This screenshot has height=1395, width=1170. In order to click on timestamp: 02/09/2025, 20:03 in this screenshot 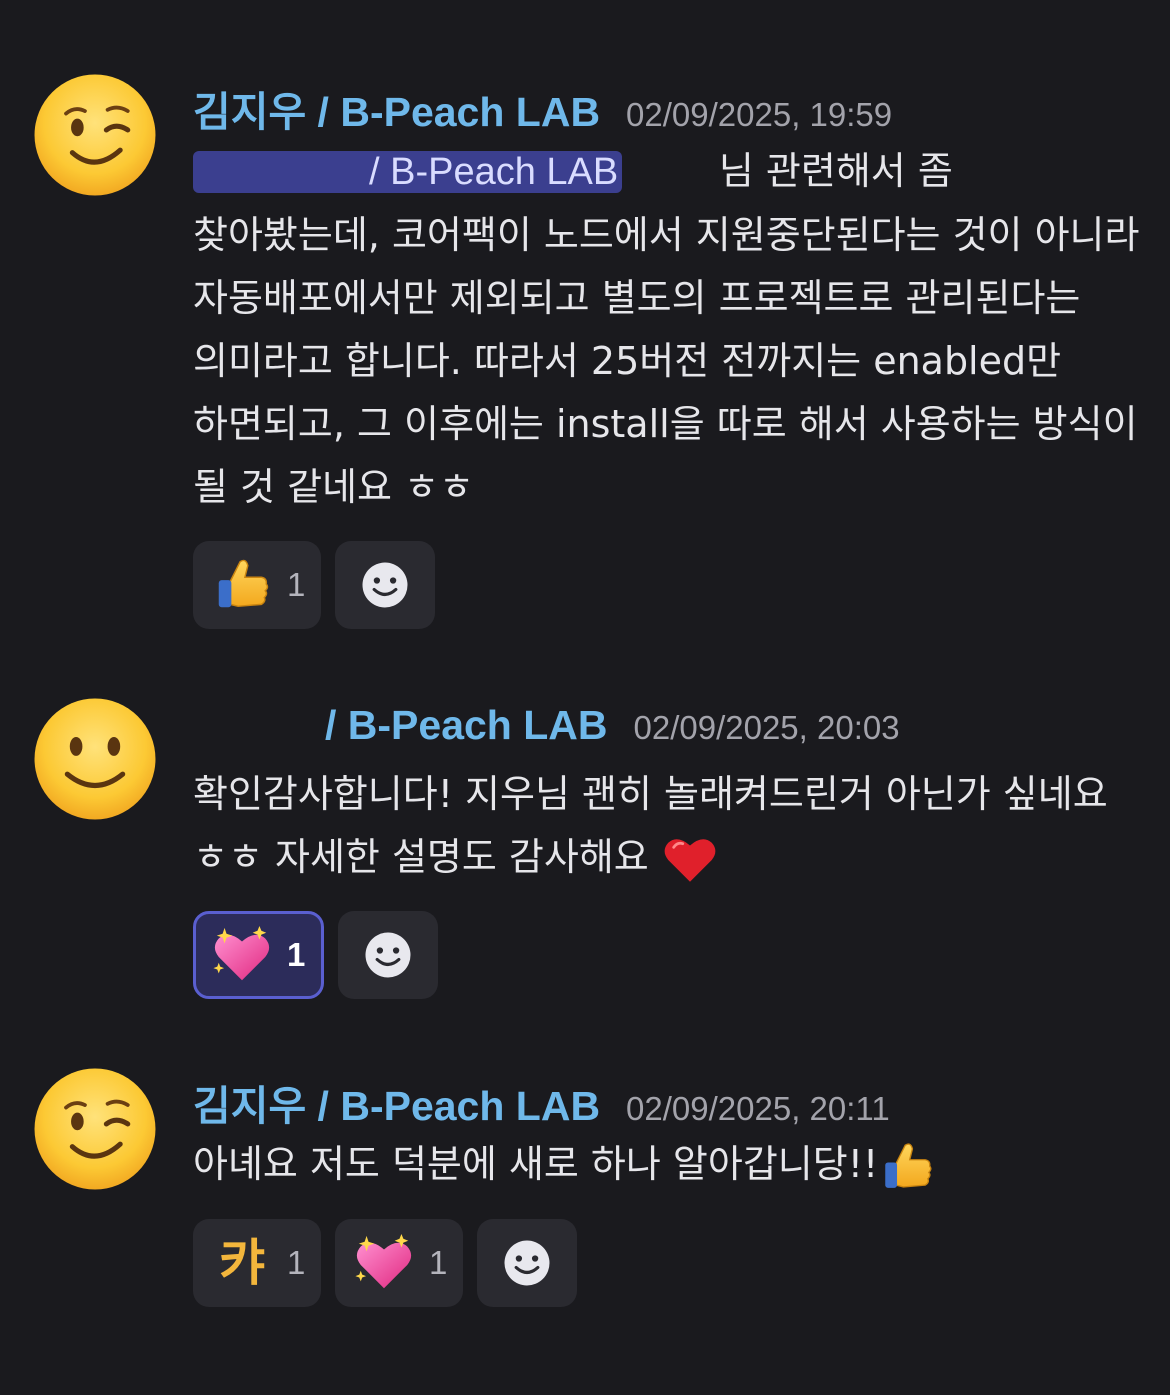, I will do `click(766, 727)`.